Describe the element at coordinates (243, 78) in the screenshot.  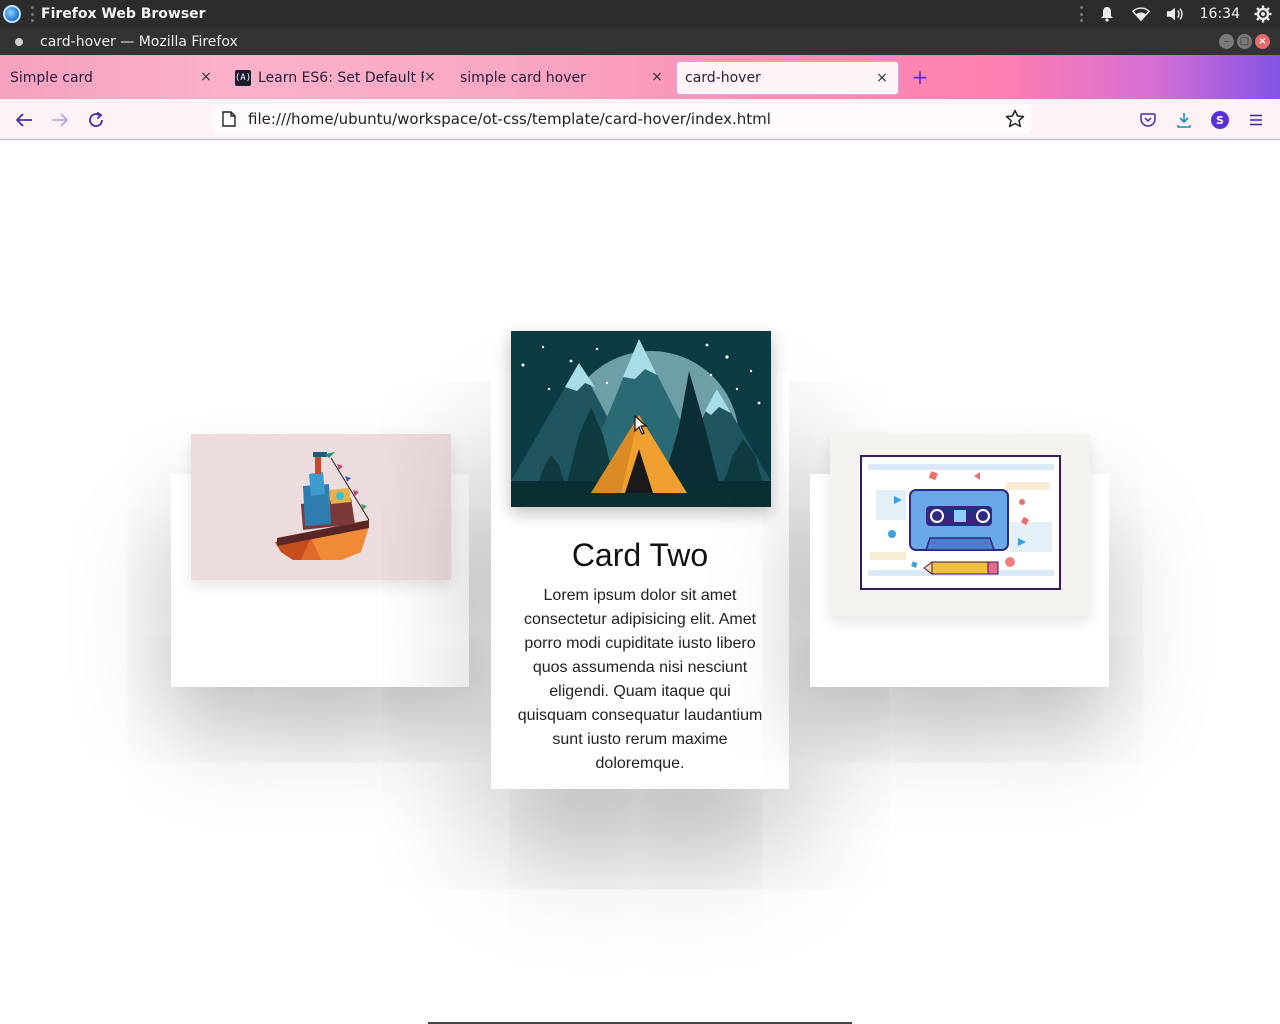
I see `freecodecamp-favicon-icon: (A)` at that location.